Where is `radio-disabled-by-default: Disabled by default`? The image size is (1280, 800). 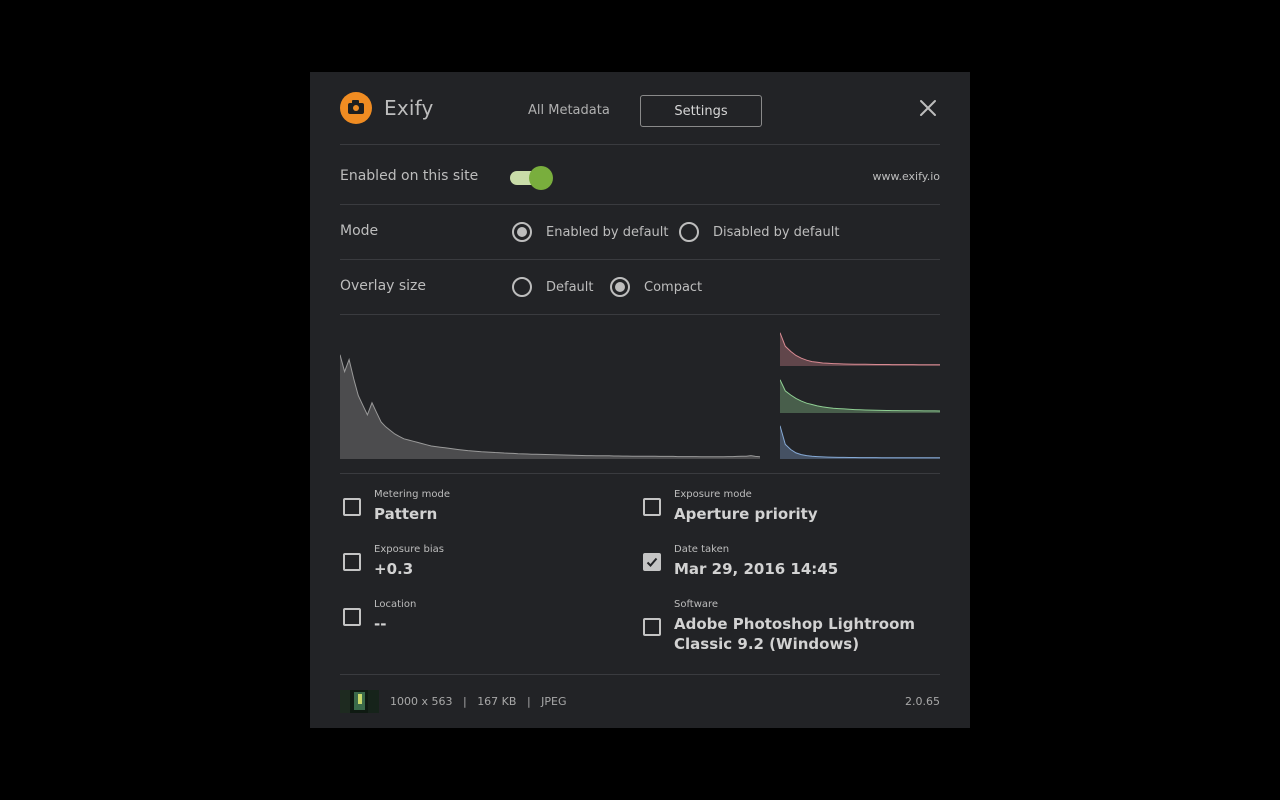
radio-disabled-by-default: Disabled by default is located at coordinates (759, 232).